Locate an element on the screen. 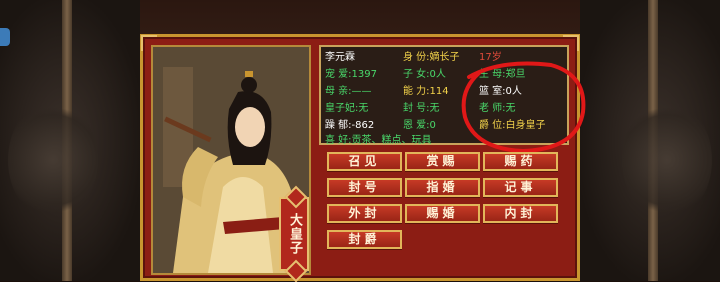 This screenshot has height=282, width=720. summon-button: 召见 is located at coordinates (364, 161).